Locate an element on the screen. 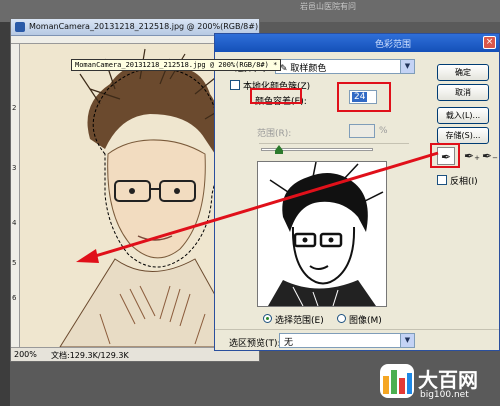  watermark: 大百网 big100.net is located at coordinates (440, 384).